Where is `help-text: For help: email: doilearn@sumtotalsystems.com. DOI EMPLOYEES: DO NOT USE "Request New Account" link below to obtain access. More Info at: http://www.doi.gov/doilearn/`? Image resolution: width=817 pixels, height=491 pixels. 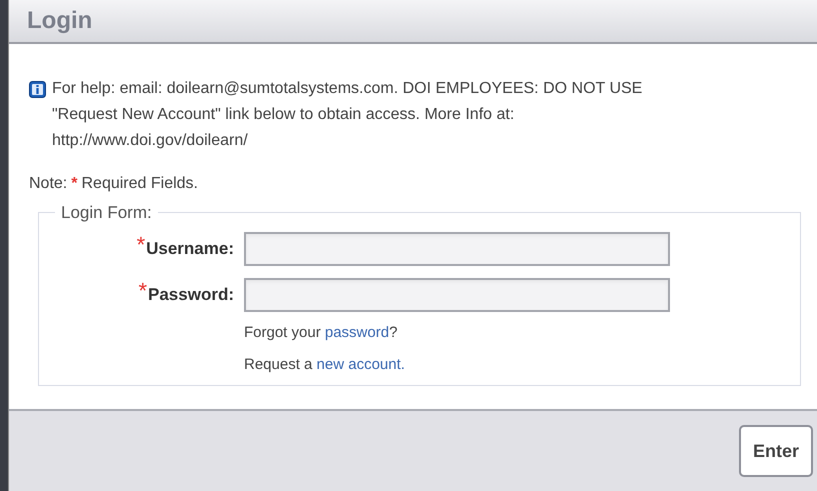
help-text: For help: email: doilearn@sumtotalsystems.com. DOI EMPLOYEES: DO NOT USE "Request New Account" link below to obtain access. More Info at: http://www.doi.gov/doilearn/ is located at coordinates (348, 115).